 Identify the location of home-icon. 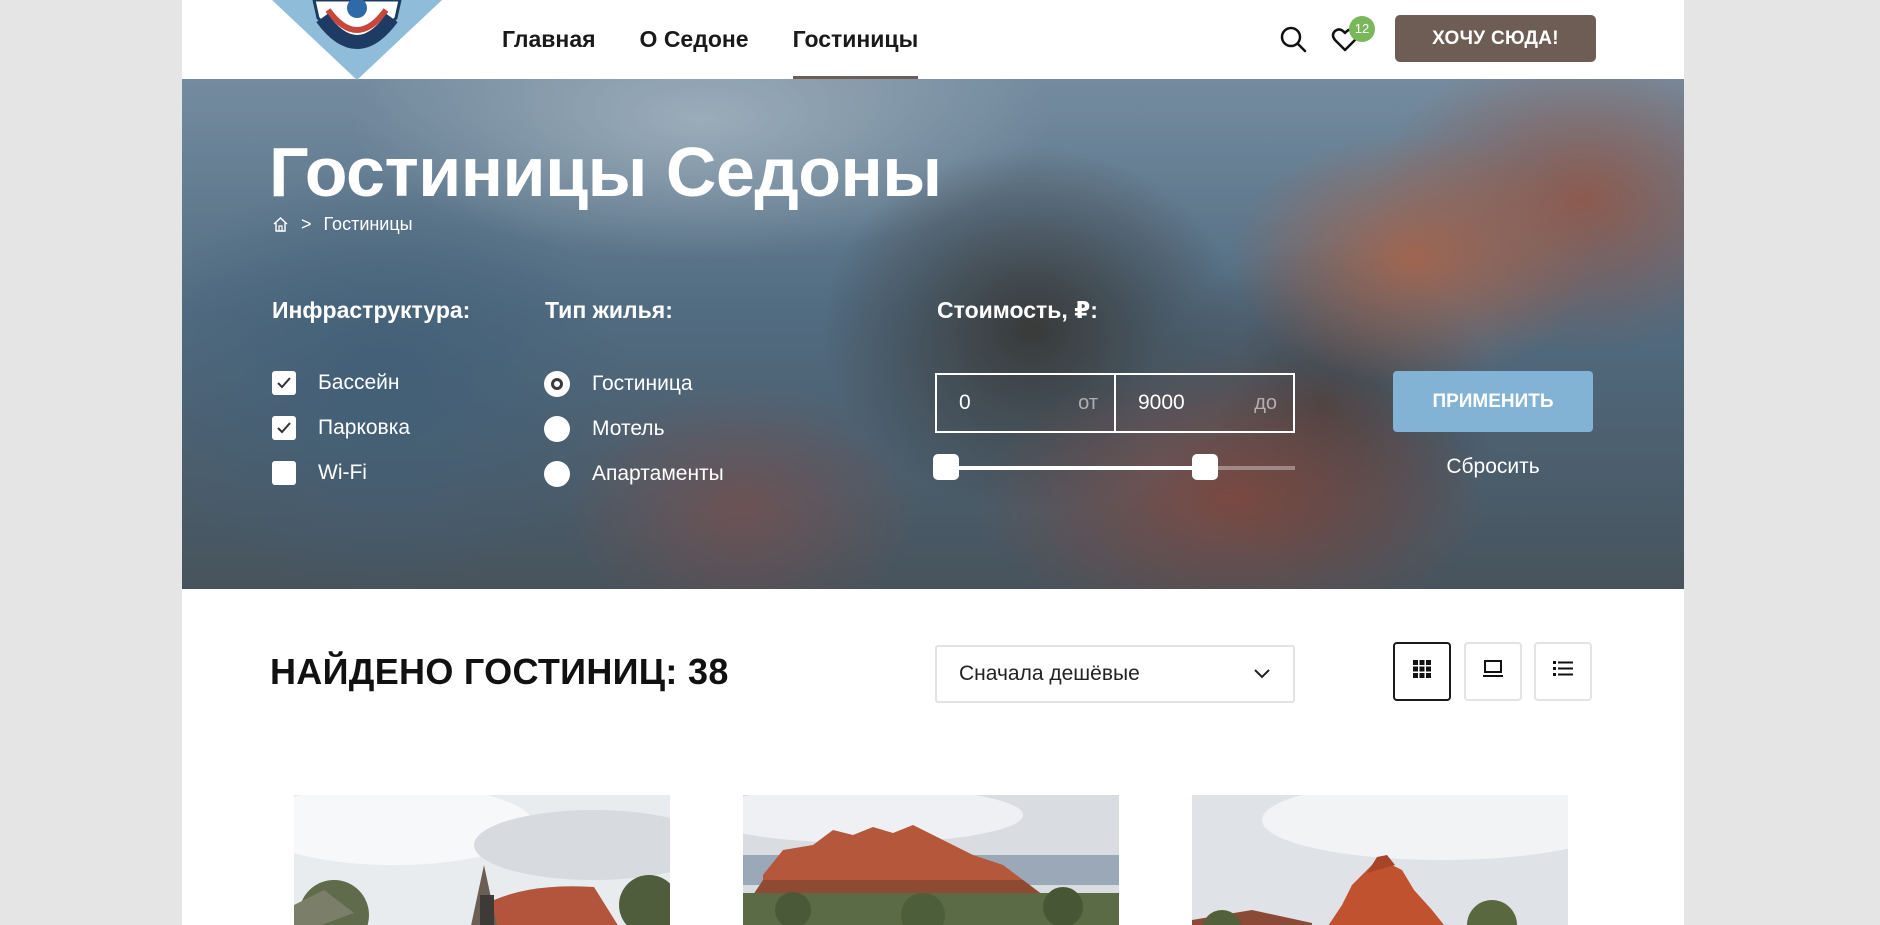
(280, 224).